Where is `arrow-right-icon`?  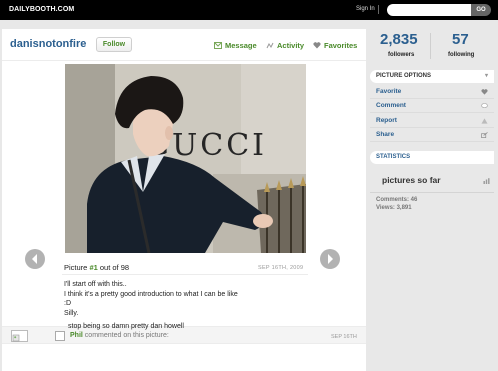 arrow-right-icon is located at coordinates (330, 259).